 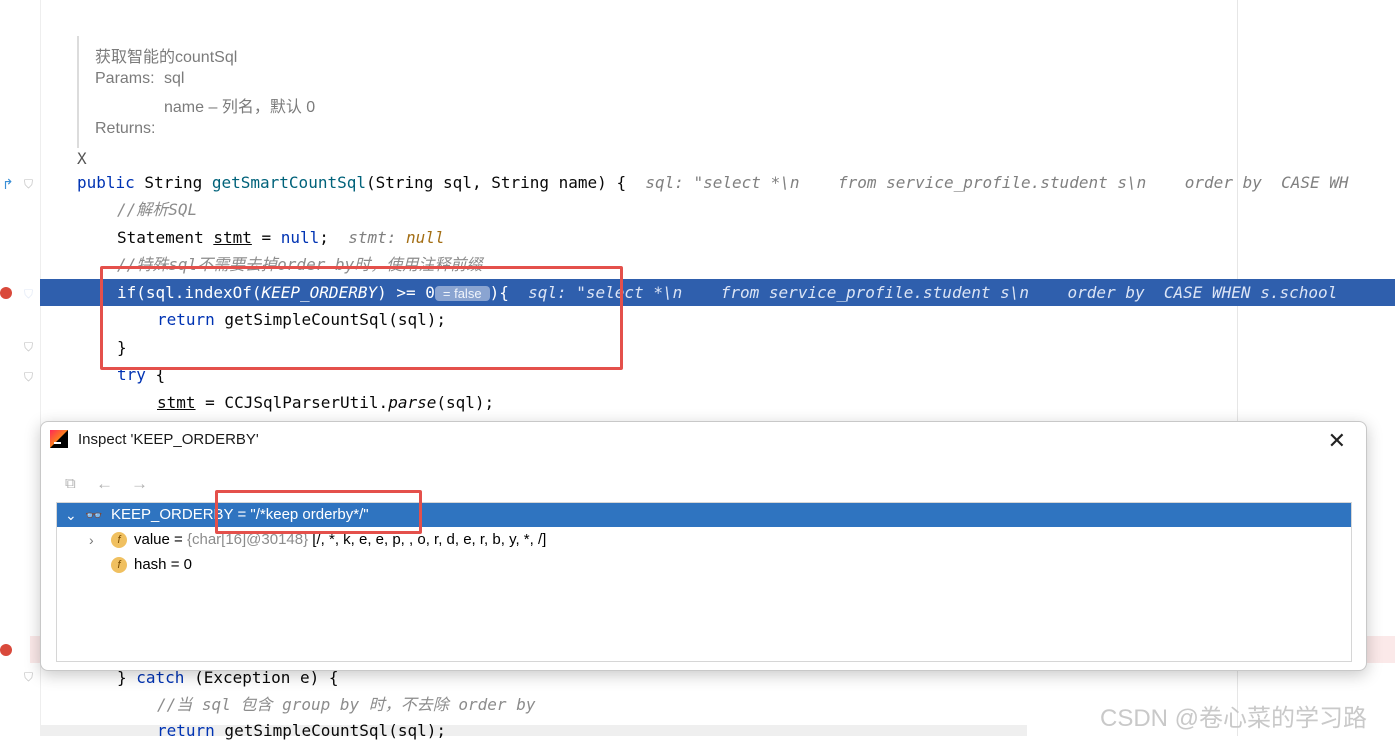 What do you see at coordinates (168, 439) in the screenshot?
I see `popup-title: Inspect 'KEEP_ORDERBY'` at bounding box center [168, 439].